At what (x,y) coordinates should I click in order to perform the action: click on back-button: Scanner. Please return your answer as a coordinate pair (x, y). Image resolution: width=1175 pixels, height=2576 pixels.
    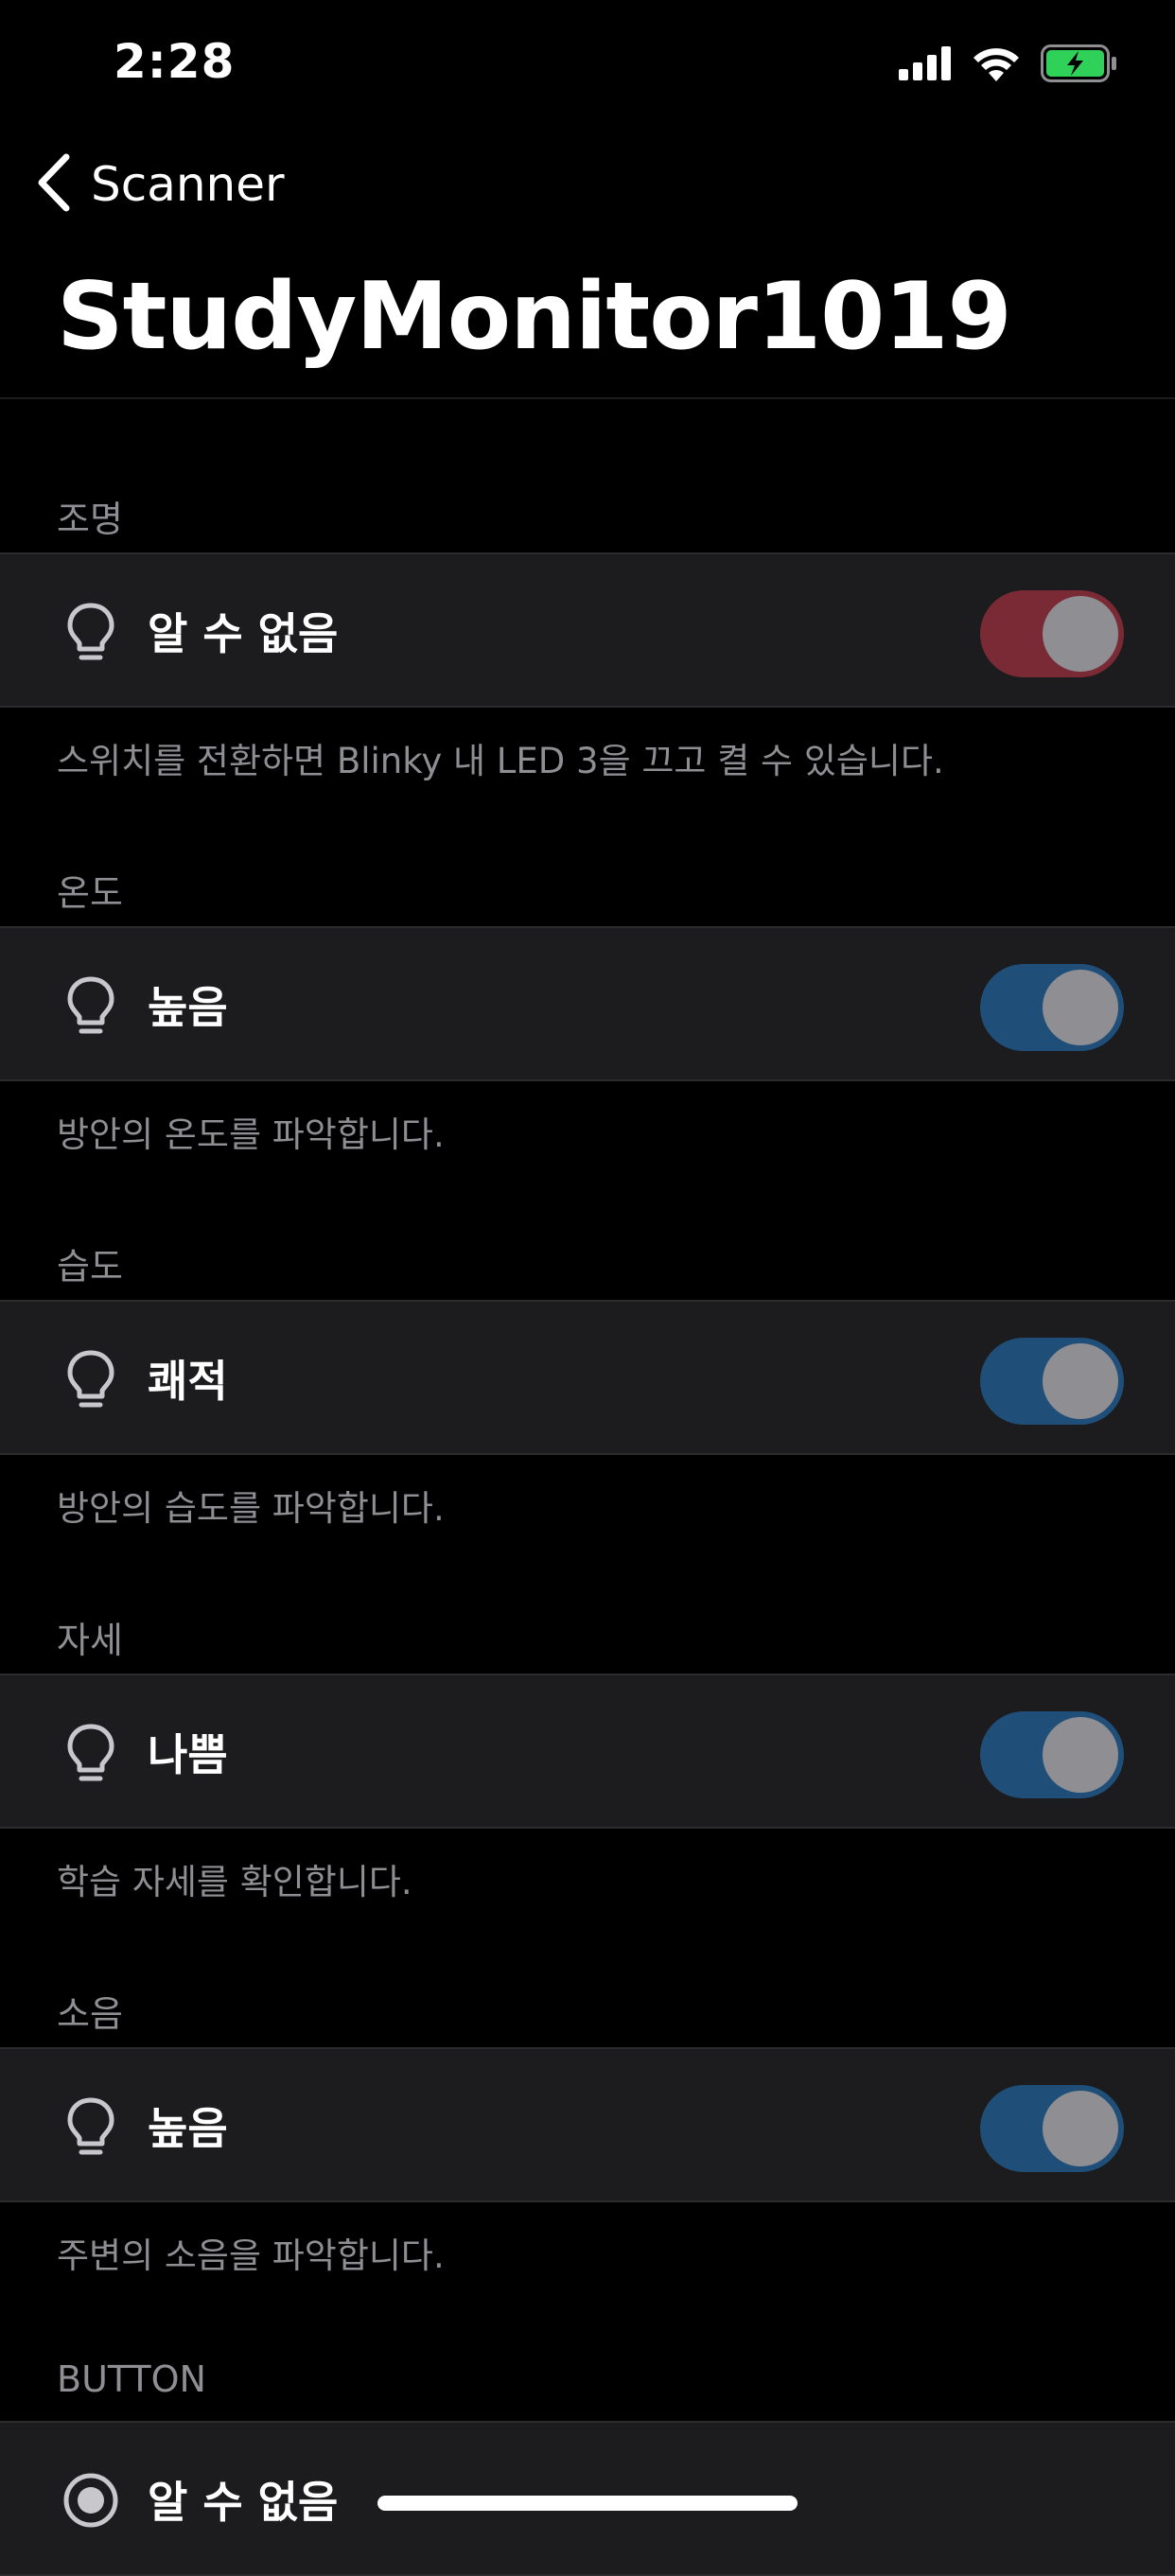
    Looking at the image, I should click on (159, 184).